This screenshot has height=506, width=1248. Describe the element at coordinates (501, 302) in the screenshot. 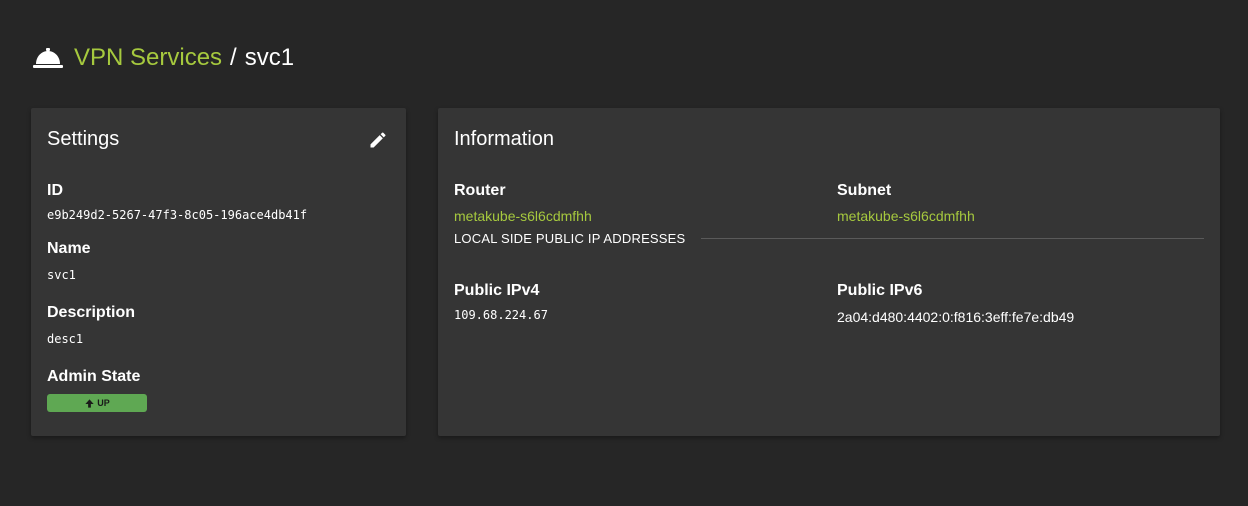

I see `ipv4-field: Public IPv4 109.68.224.67` at that location.